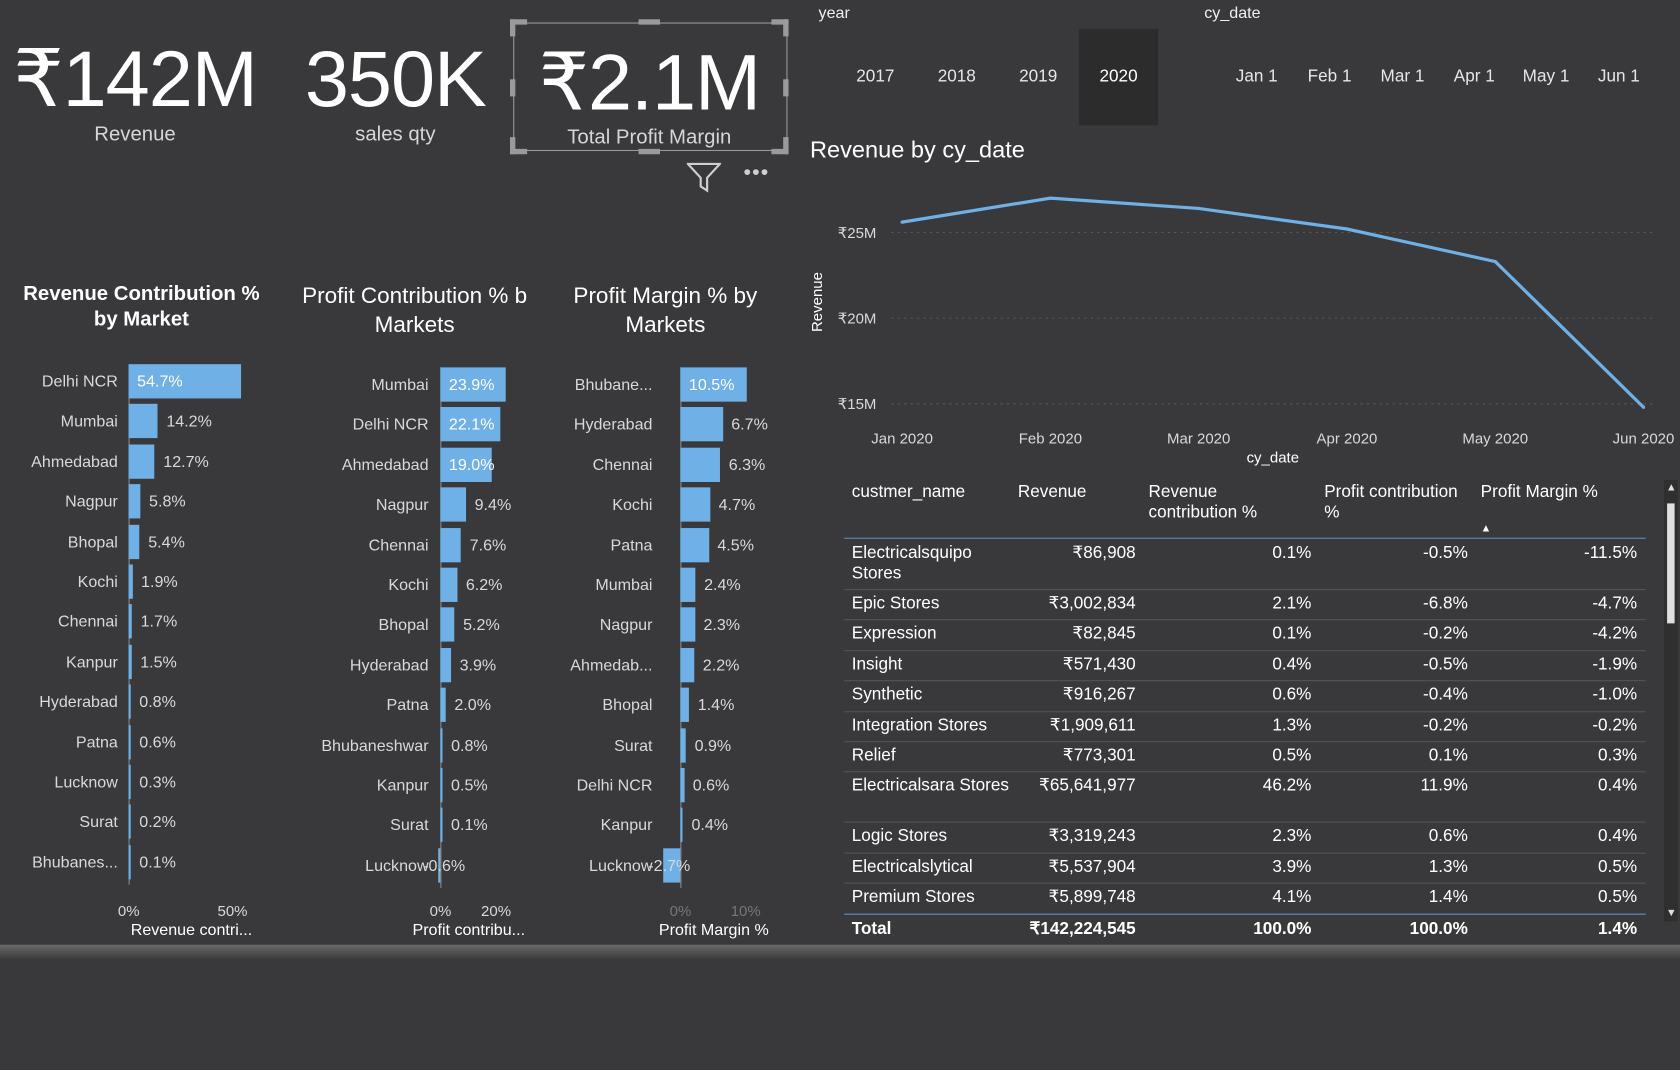  I want to click on bar-row: Hyderabad 0.8%, so click(153, 702).